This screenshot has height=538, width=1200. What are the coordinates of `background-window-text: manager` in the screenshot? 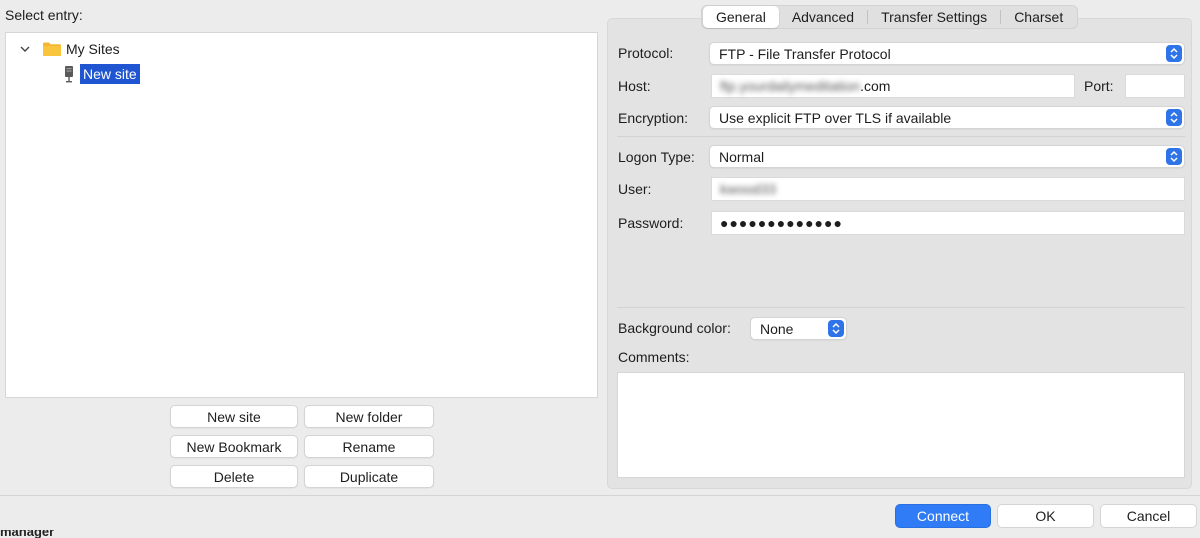 It's located at (27, 534).